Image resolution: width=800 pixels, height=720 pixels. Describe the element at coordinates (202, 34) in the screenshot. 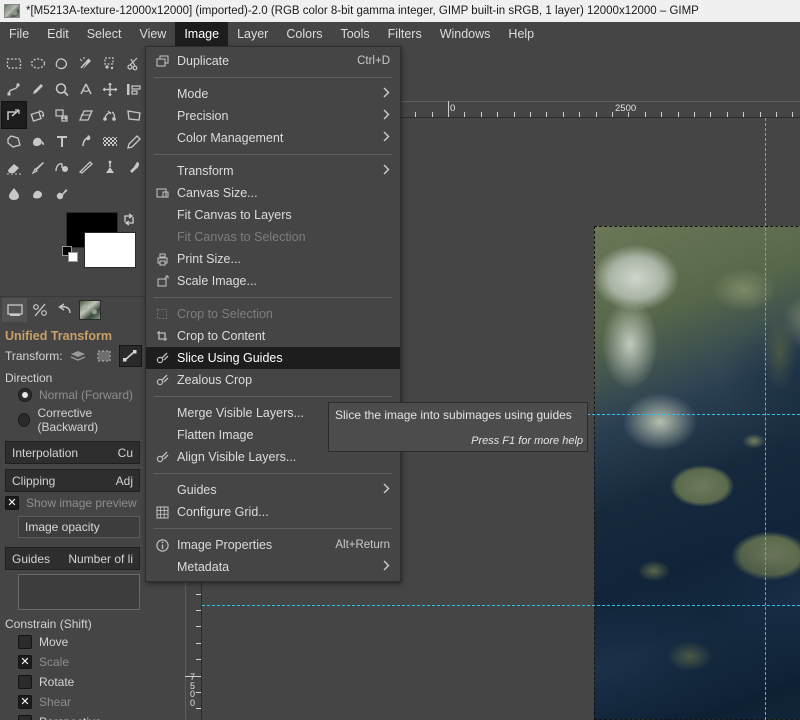

I see `menu-image: Image` at that location.